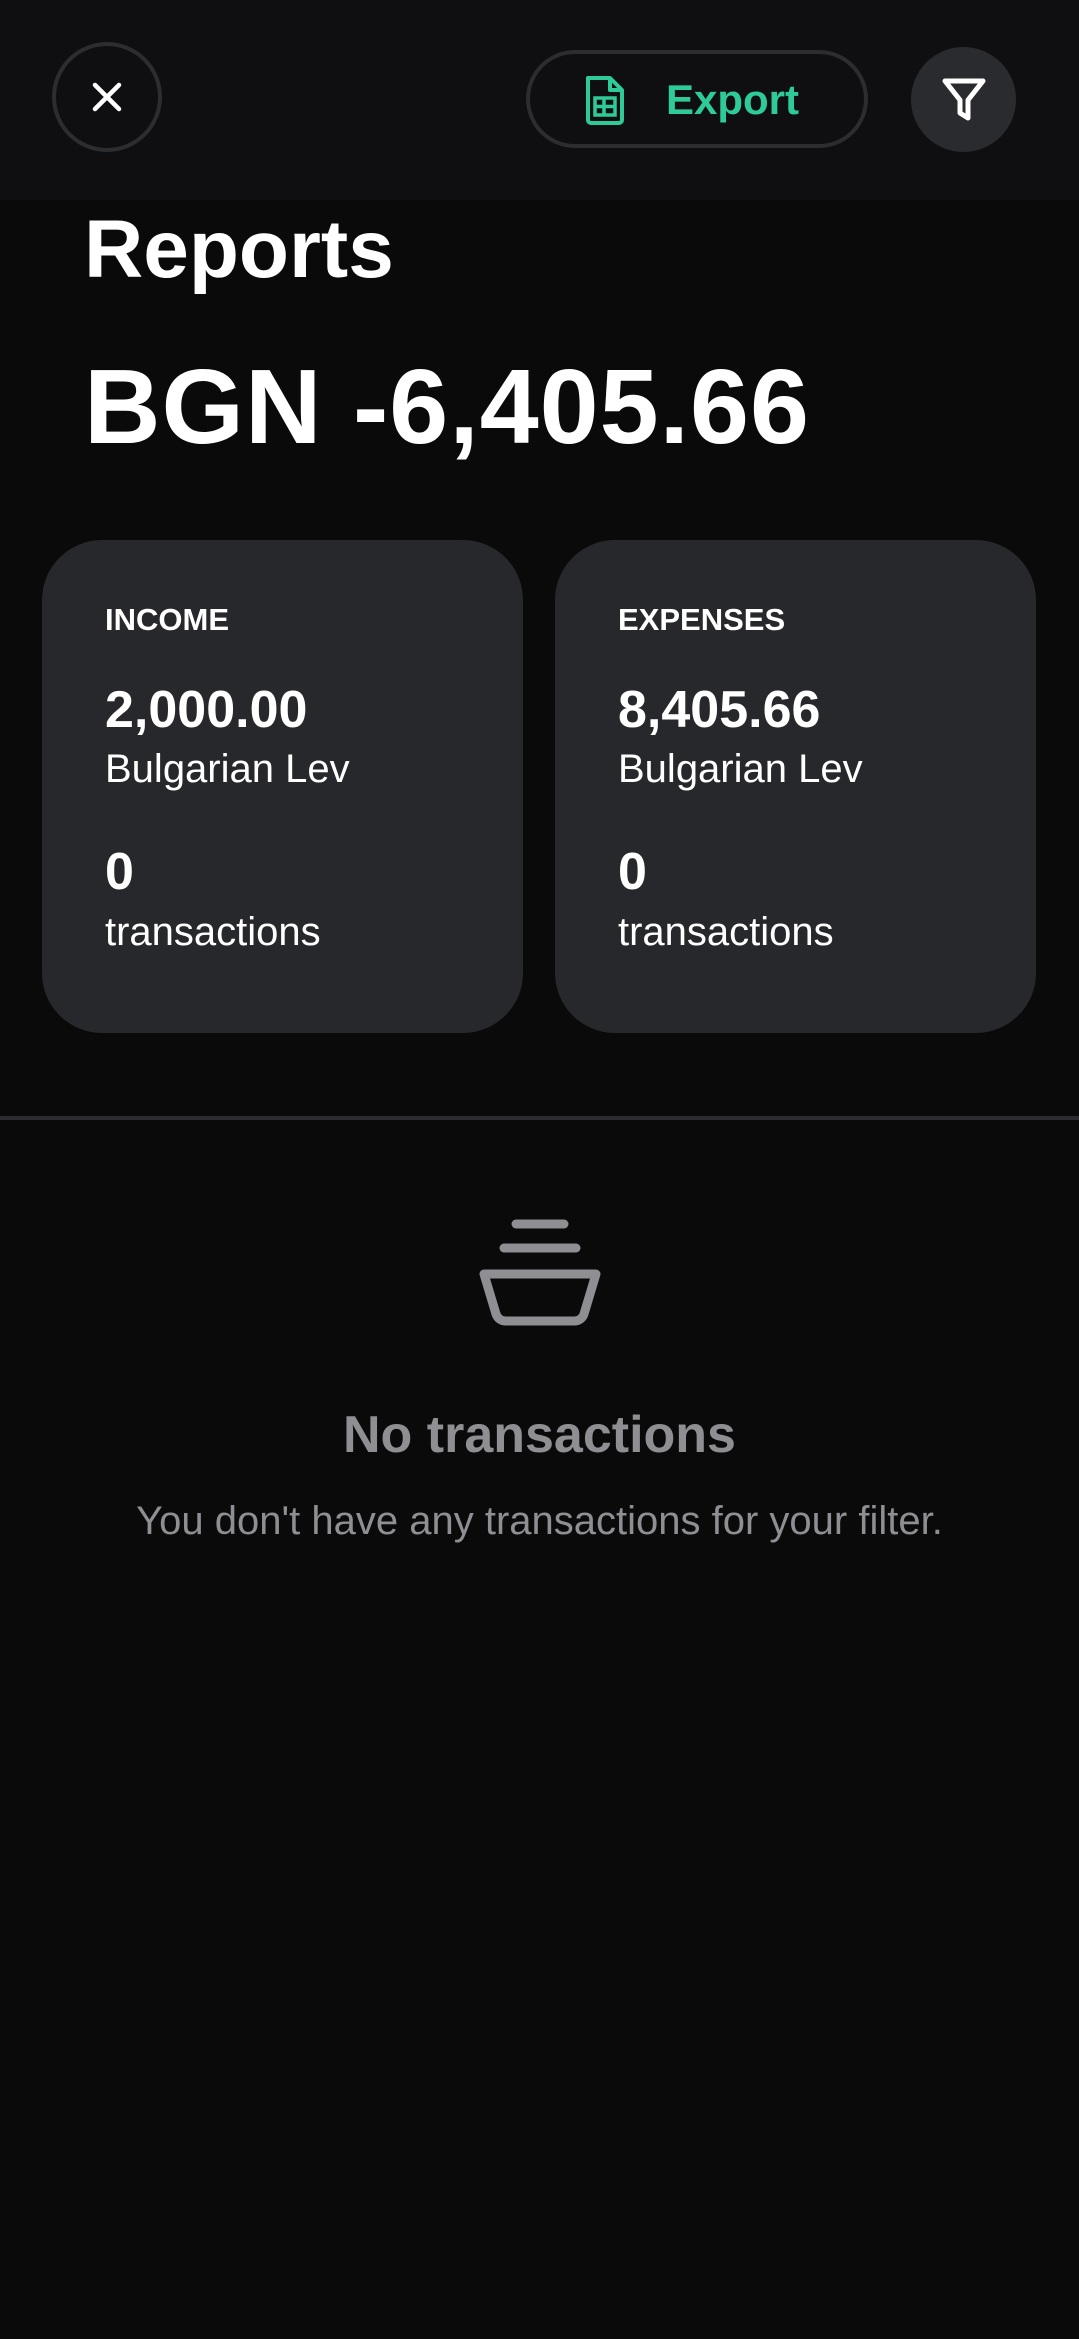 This screenshot has width=1079, height=2339. What do you see at coordinates (702, 619) in the screenshot?
I see `expenses-label: EXPENSES` at bounding box center [702, 619].